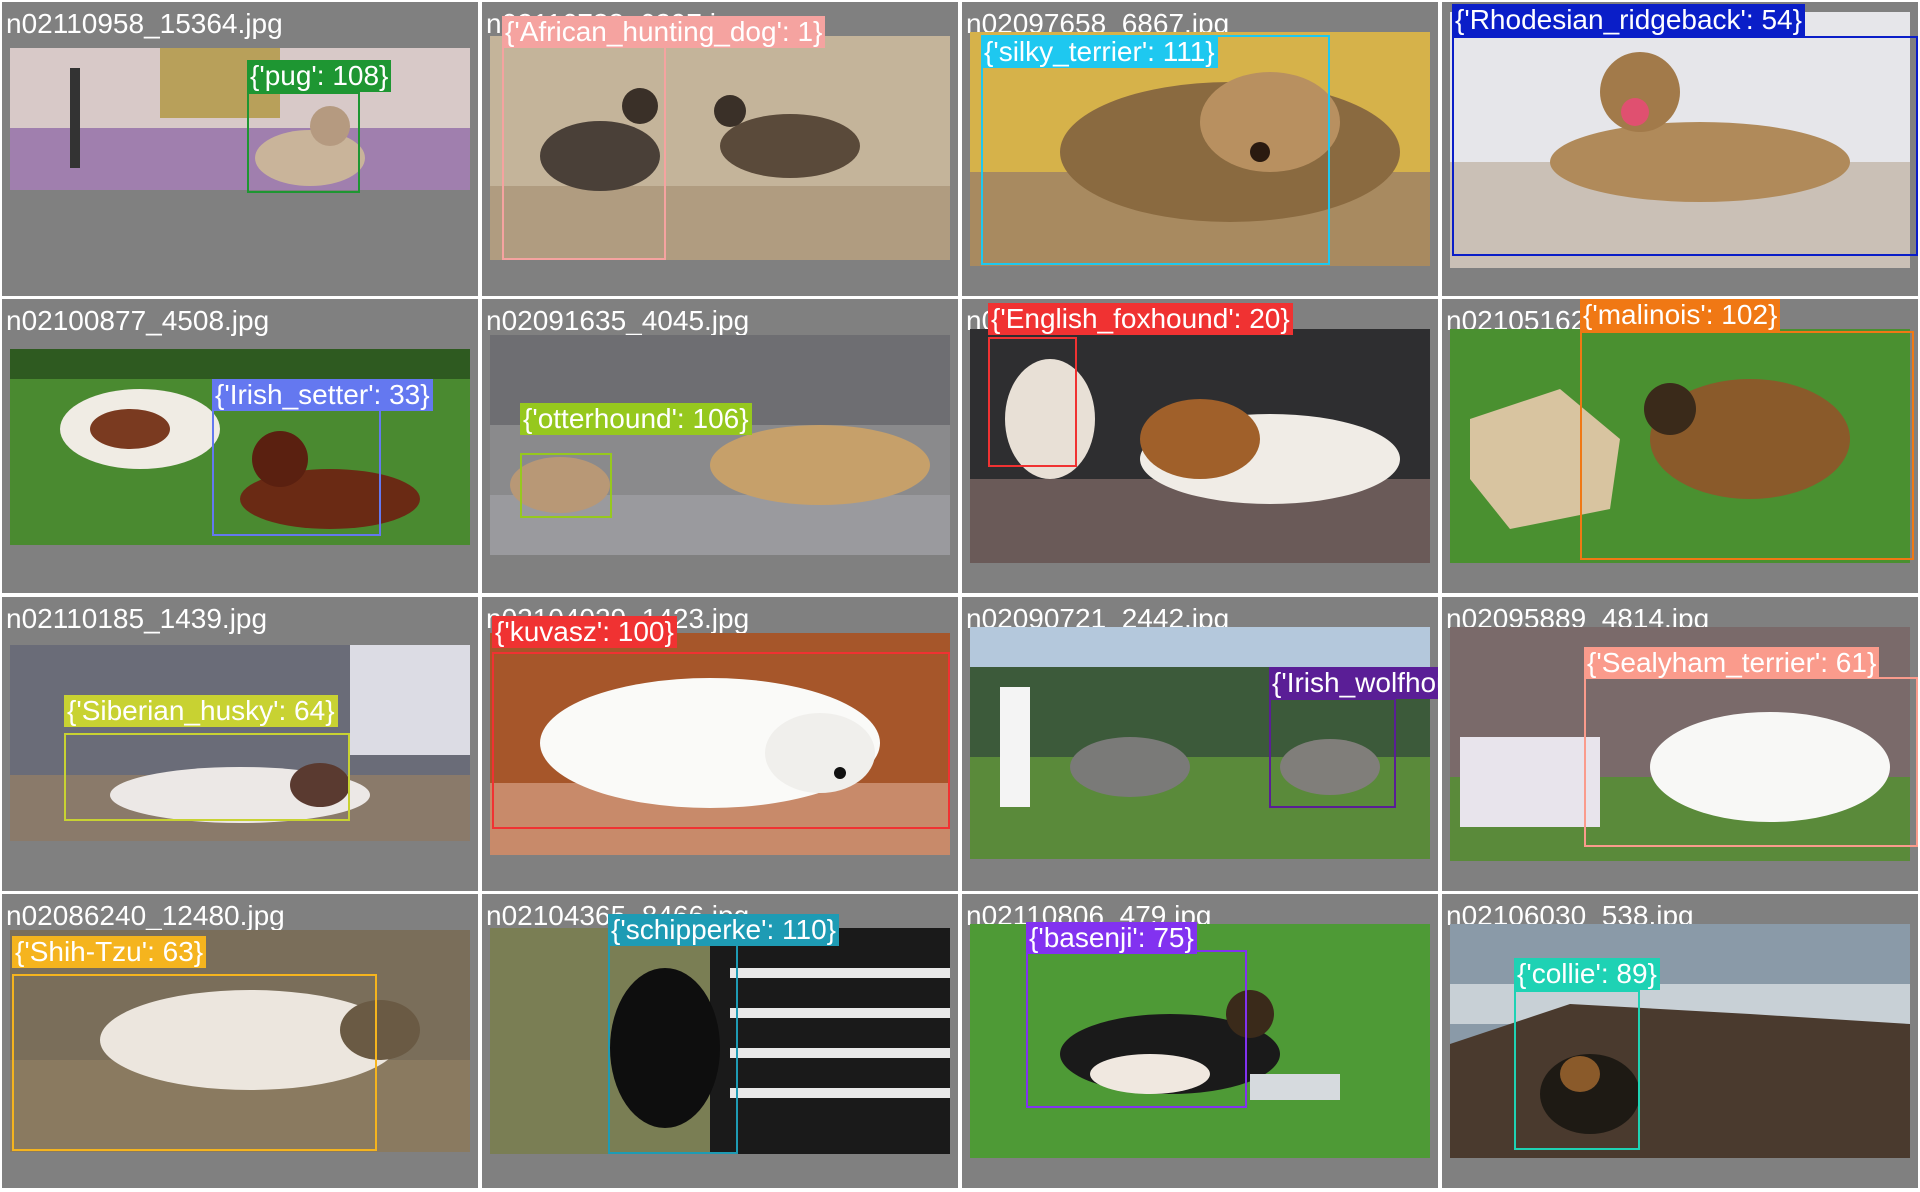  What do you see at coordinates (144, 23) in the screenshot?
I see `filename-label: n02110958_15364.jpg` at bounding box center [144, 23].